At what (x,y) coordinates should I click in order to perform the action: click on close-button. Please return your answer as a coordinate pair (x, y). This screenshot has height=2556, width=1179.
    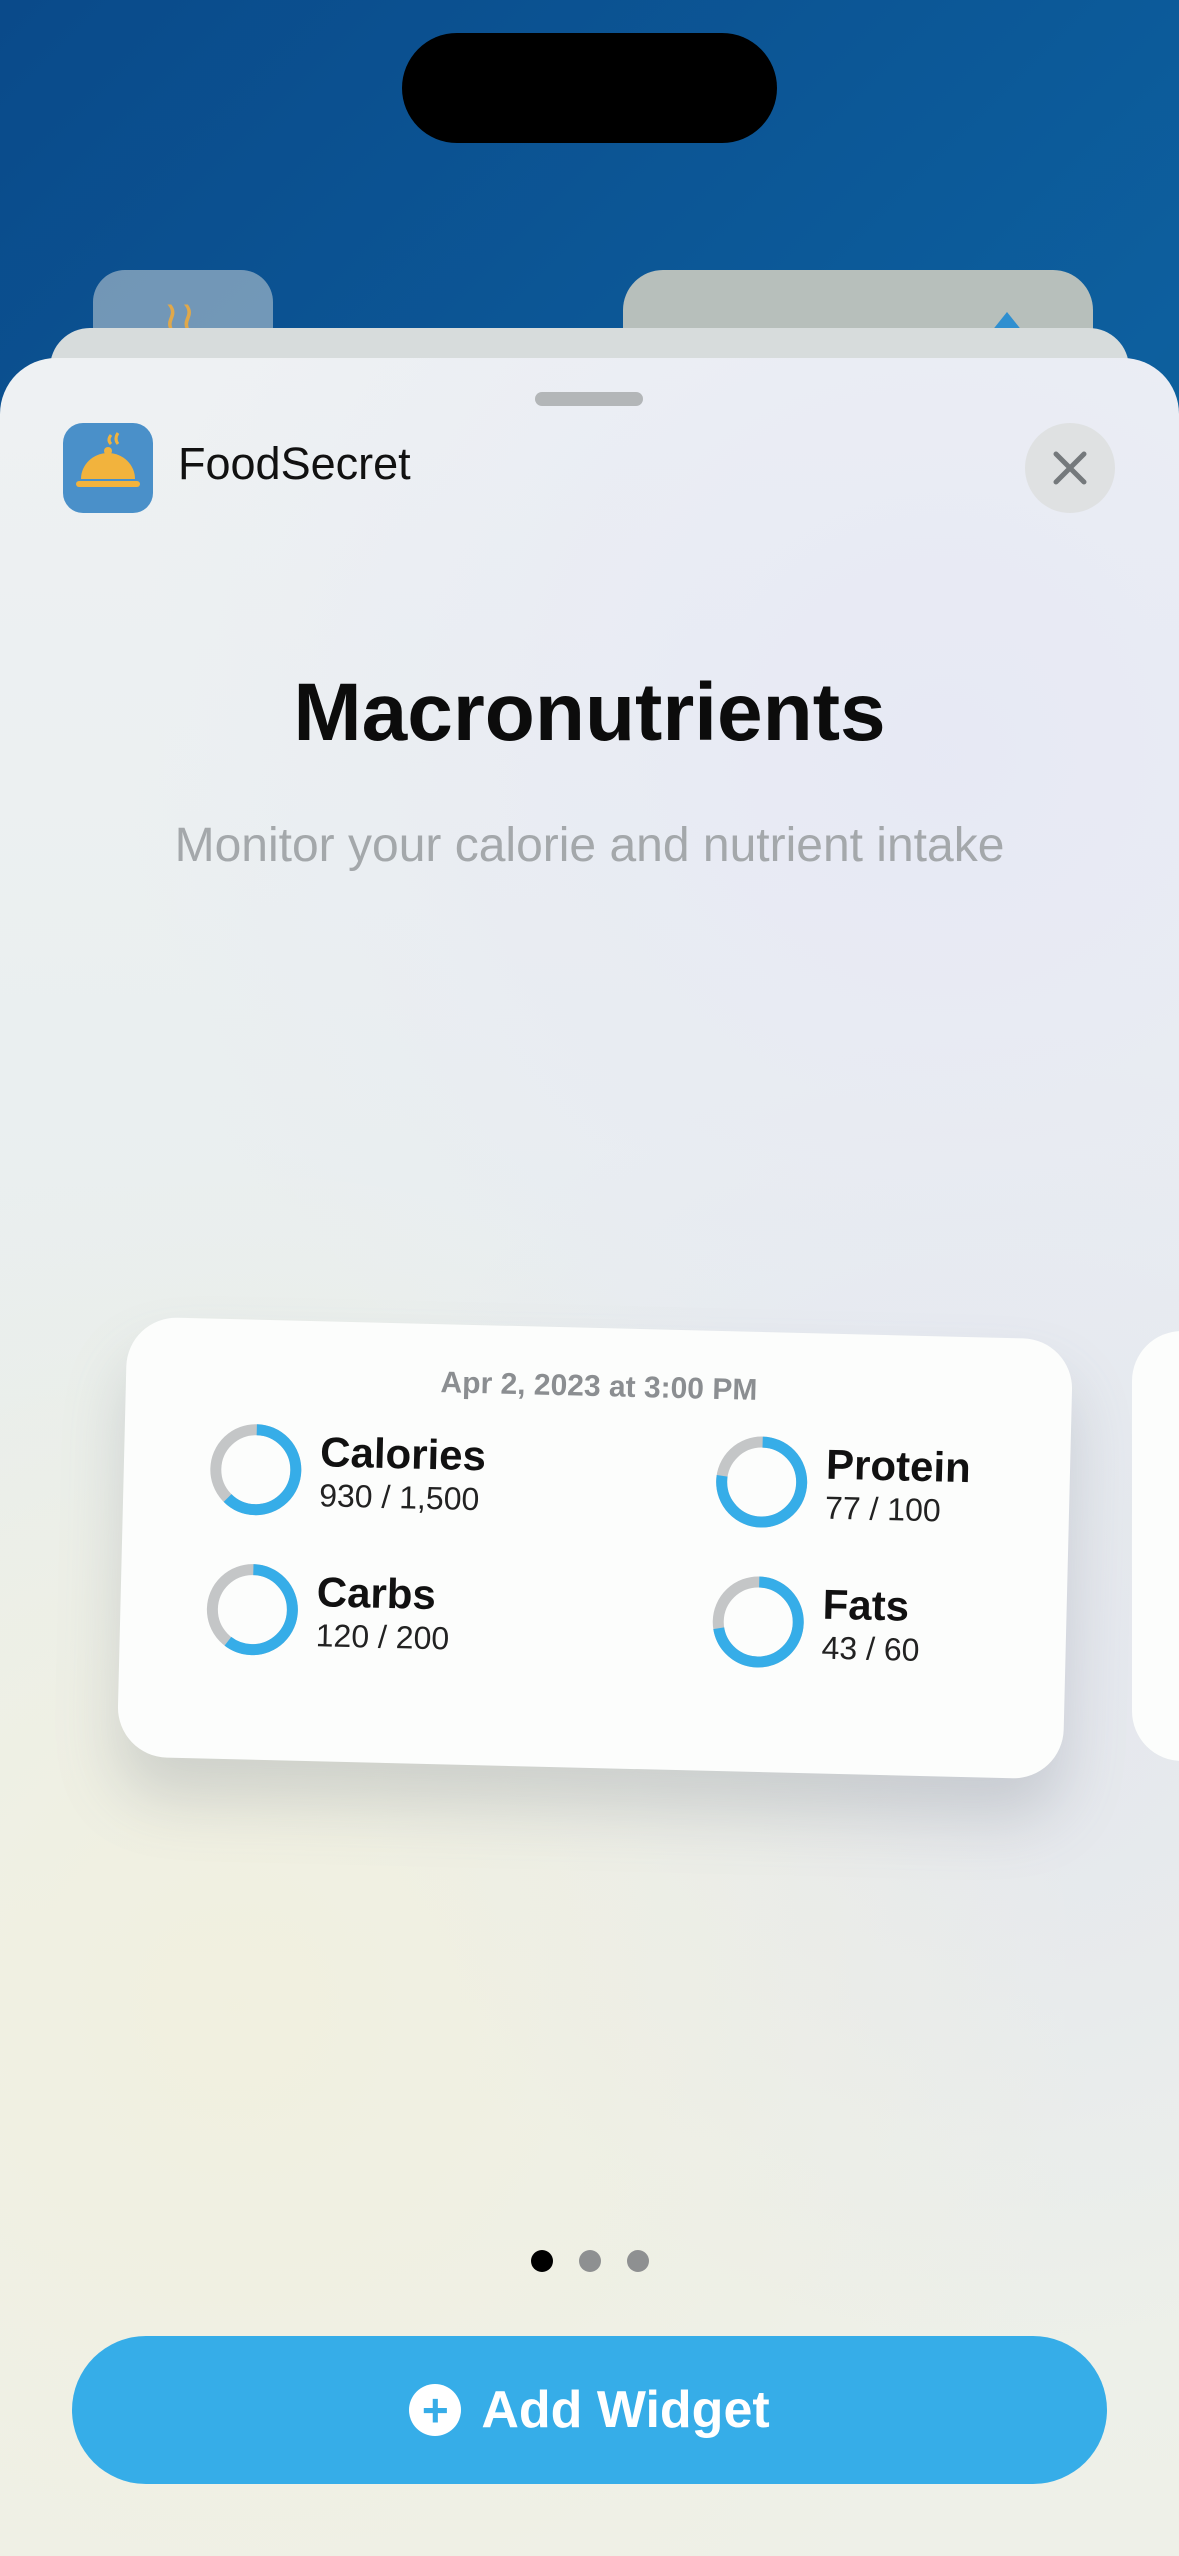
    Looking at the image, I should click on (1070, 468).